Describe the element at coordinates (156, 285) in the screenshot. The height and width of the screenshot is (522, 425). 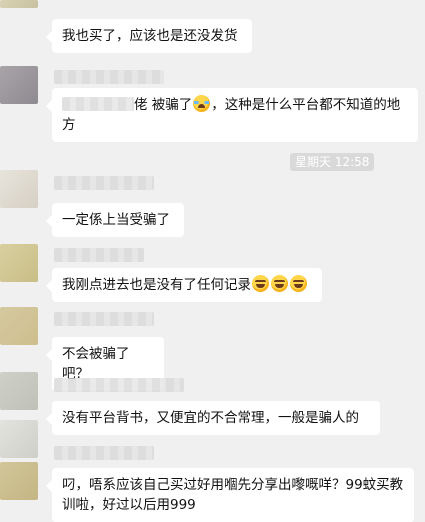
I see `message-text: 我刚点进去也是没有了任何记录` at that location.